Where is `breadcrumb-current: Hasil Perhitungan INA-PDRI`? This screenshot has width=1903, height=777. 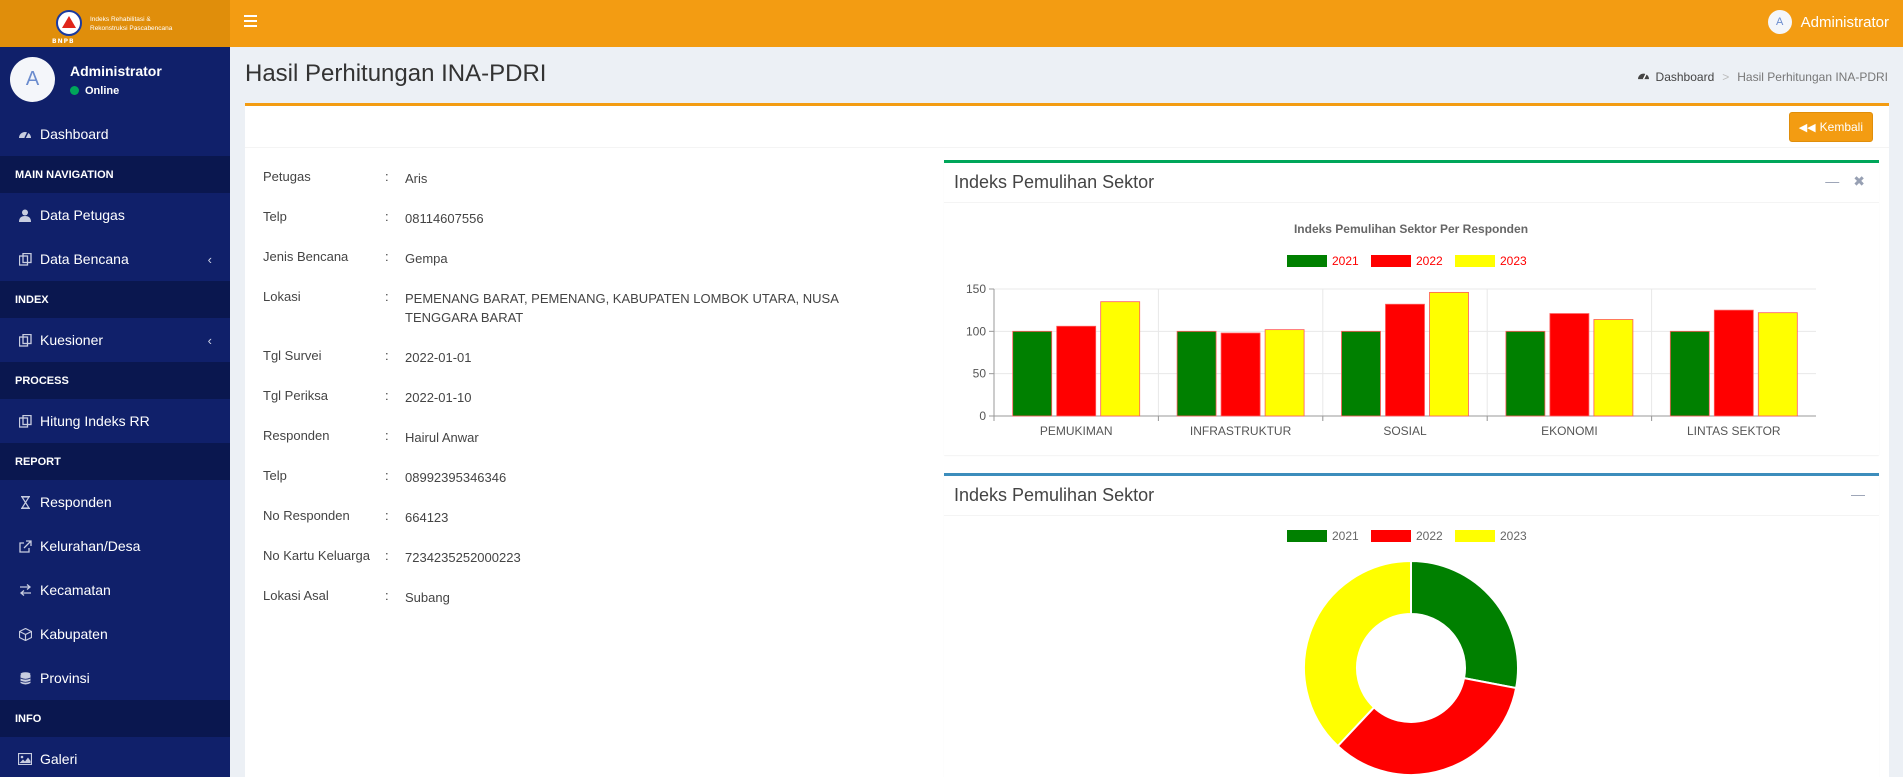
breadcrumb-current: Hasil Perhitungan INA-PDRI is located at coordinates (1812, 77).